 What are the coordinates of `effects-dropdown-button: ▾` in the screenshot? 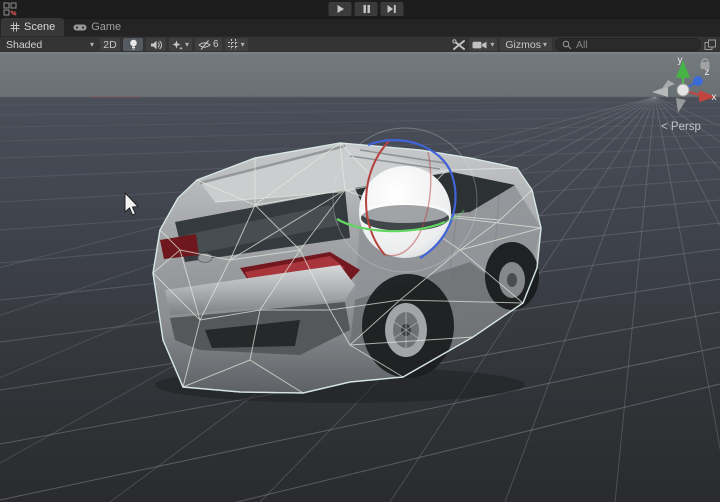 It's located at (181, 44).